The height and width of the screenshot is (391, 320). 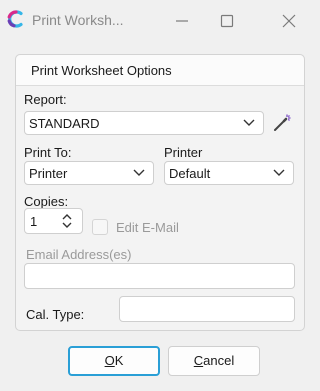 I want to click on email-label: Email Address(es), so click(x=79, y=254).